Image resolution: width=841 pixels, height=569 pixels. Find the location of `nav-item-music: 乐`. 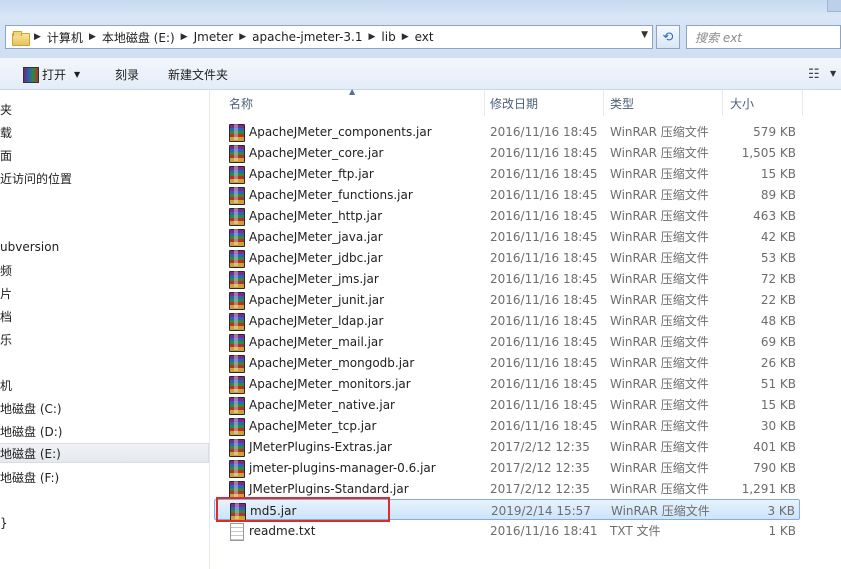

nav-item-music: 乐 is located at coordinates (6, 339).